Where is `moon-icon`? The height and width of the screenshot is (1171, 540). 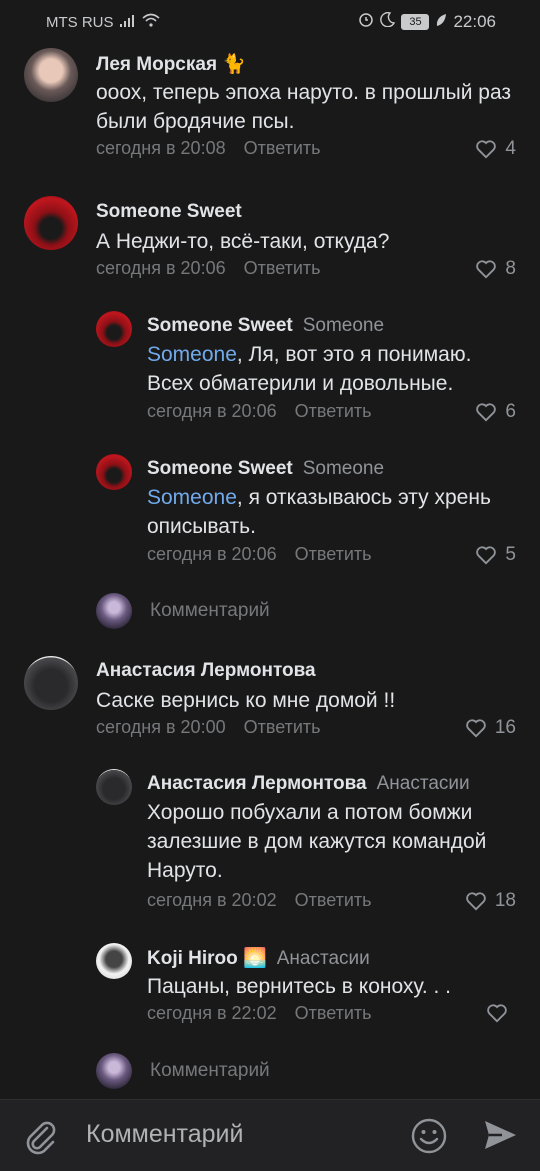
moon-icon is located at coordinates (388, 21).